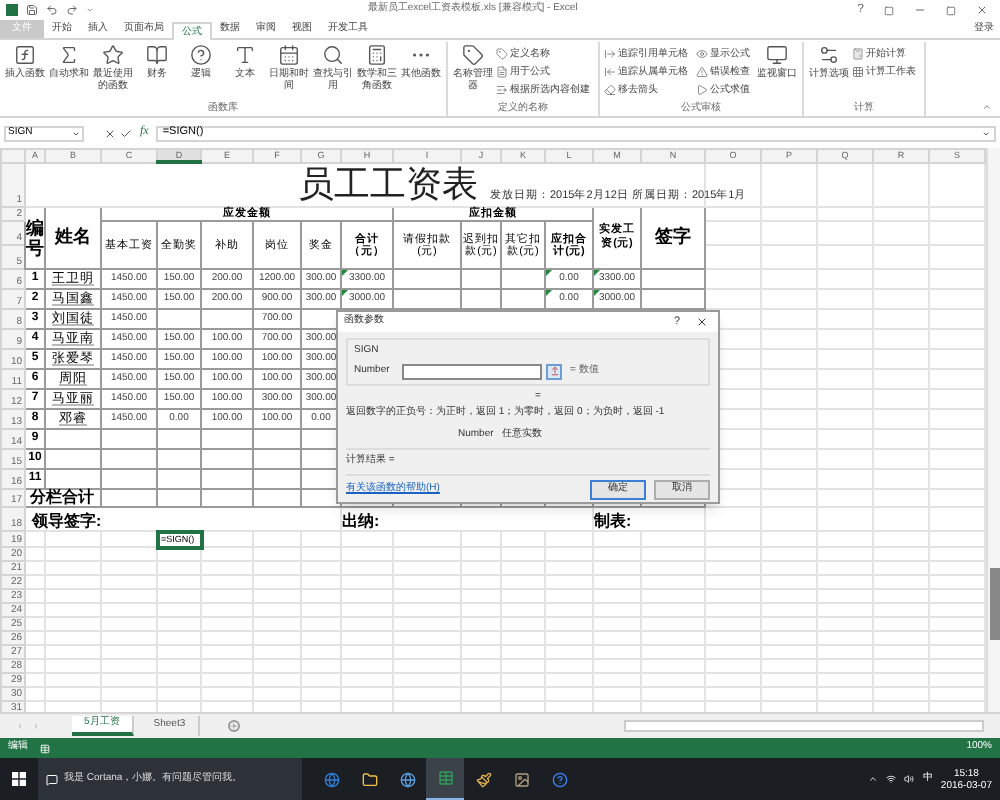 The height and width of the screenshot is (800, 1000). What do you see at coordinates (19, 779) in the screenshot?
I see `windows-start-icon` at bounding box center [19, 779].